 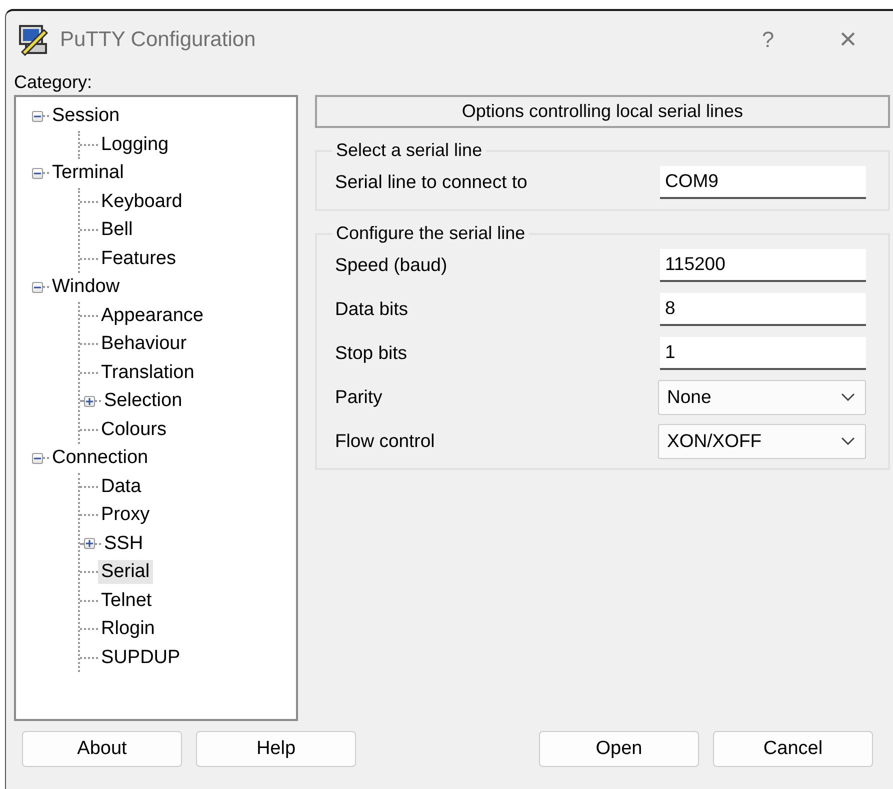 What do you see at coordinates (409, 150) in the screenshot?
I see `group-title: Select a serial line` at bounding box center [409, 150].